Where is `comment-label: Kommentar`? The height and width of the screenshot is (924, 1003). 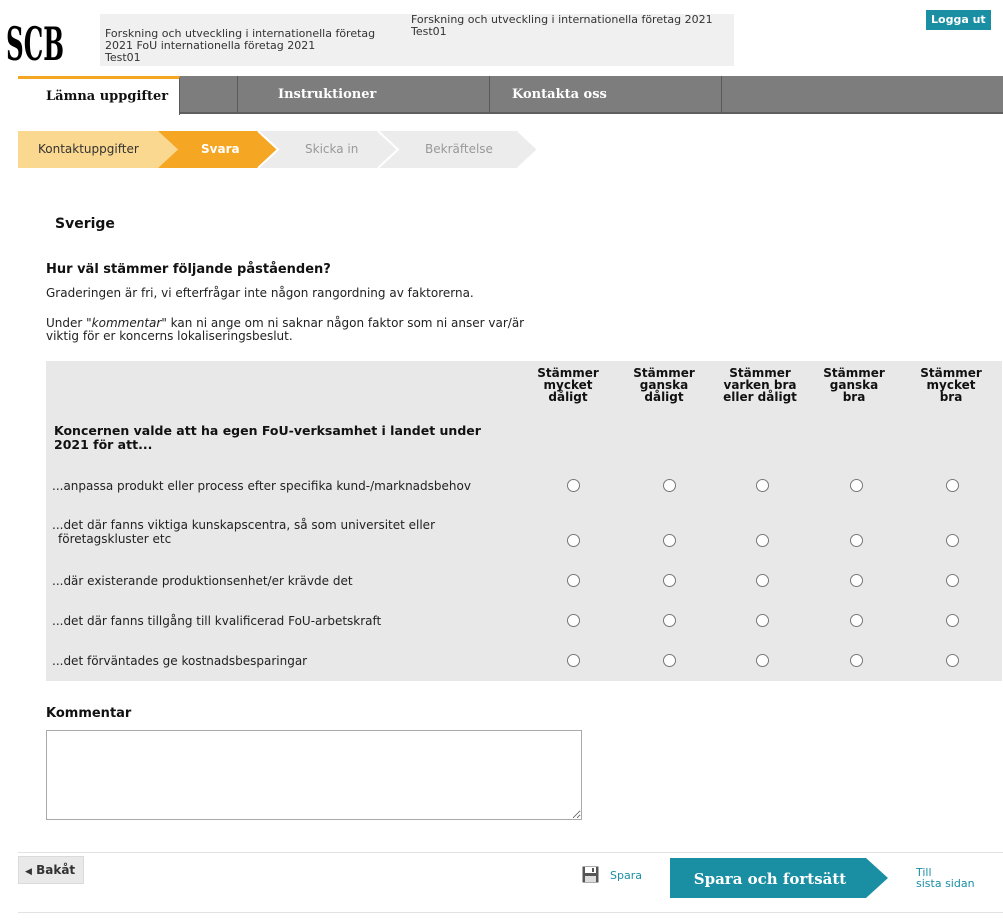 comment-label: Kommentar is located at coordinates (89, 713).